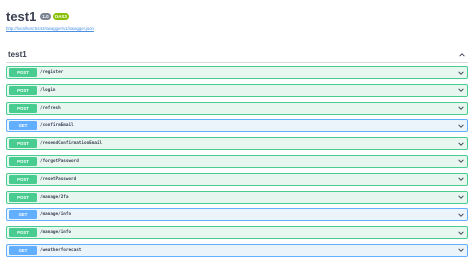 The image size is (474, 263). What do you see at coordinates (462, 55) in the screenshot?
I see `chevron-up-icon` at bounding box center [462, 55].